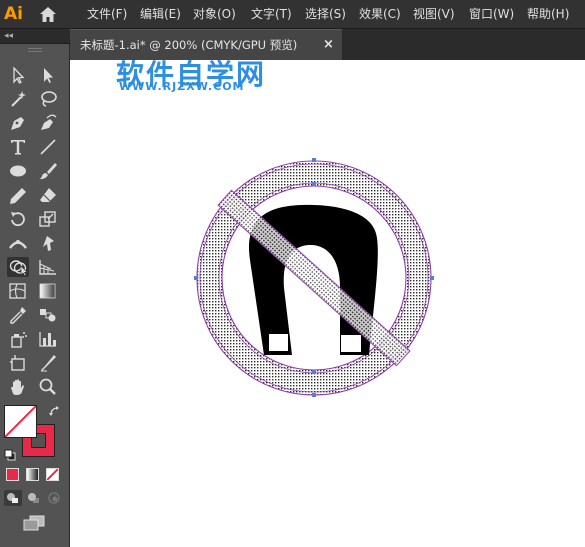 The height and width of the screenshot is (547, 585). I want to click on menu-help: 帮助(H), so click(548, 14).